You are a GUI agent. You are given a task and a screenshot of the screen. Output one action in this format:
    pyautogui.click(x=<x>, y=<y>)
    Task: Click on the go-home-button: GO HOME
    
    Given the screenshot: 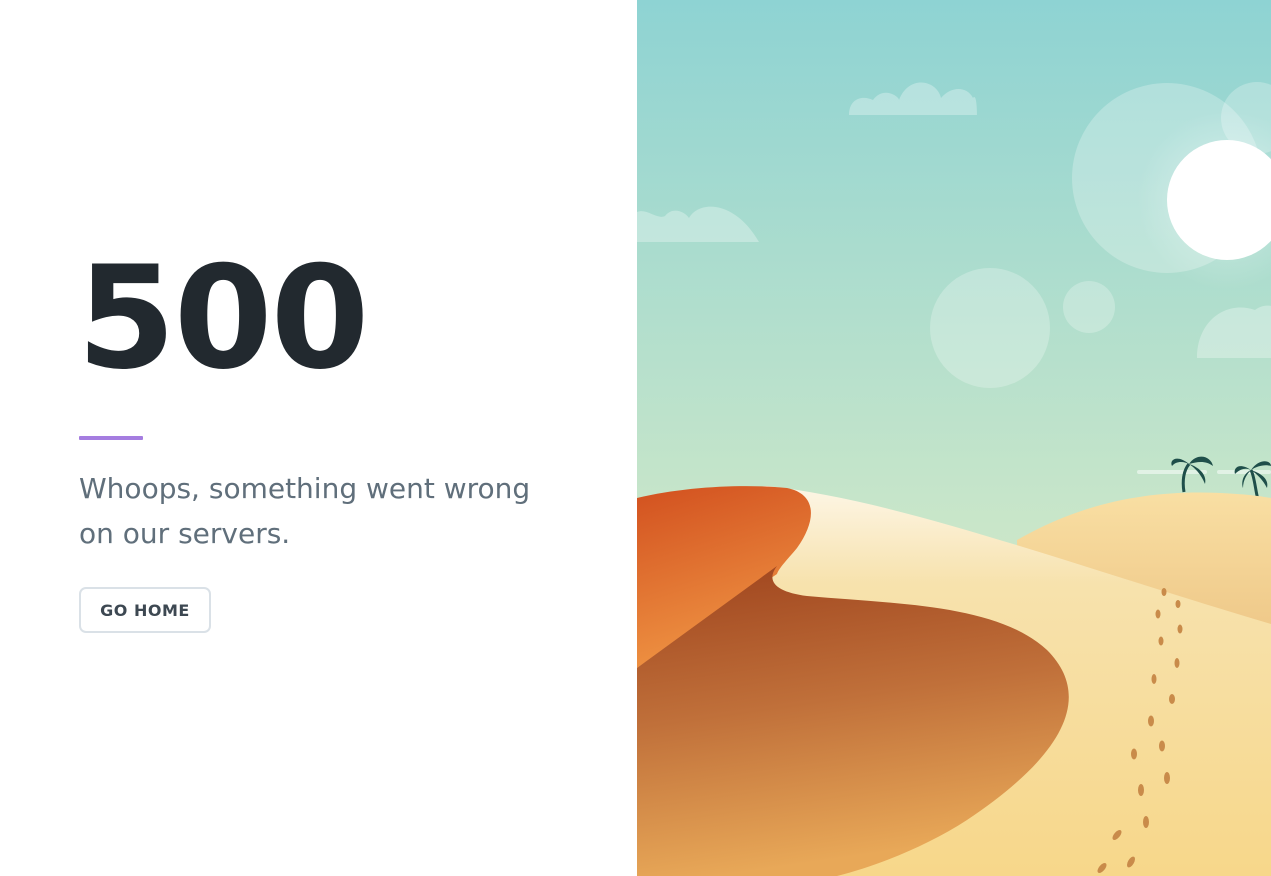 What is the action you would take?
    pyautogui.click(x=145, y=610)
    